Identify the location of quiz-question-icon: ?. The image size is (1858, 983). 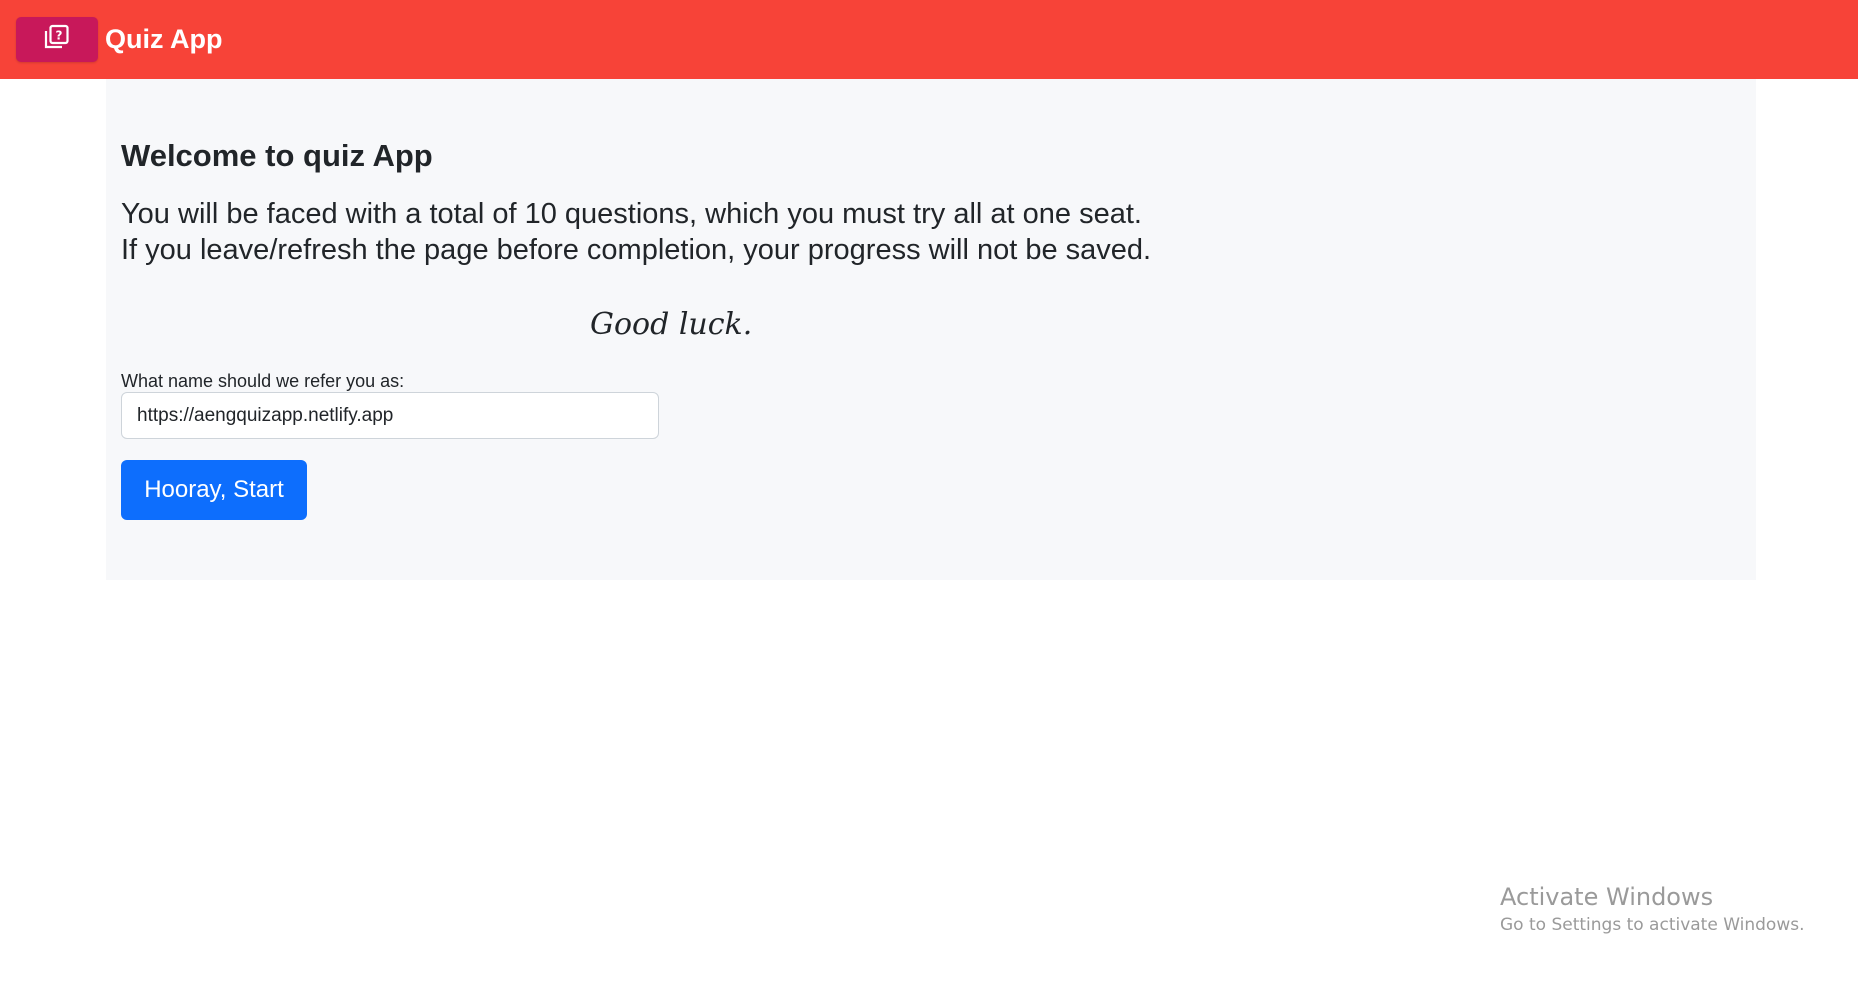
(57, 39).